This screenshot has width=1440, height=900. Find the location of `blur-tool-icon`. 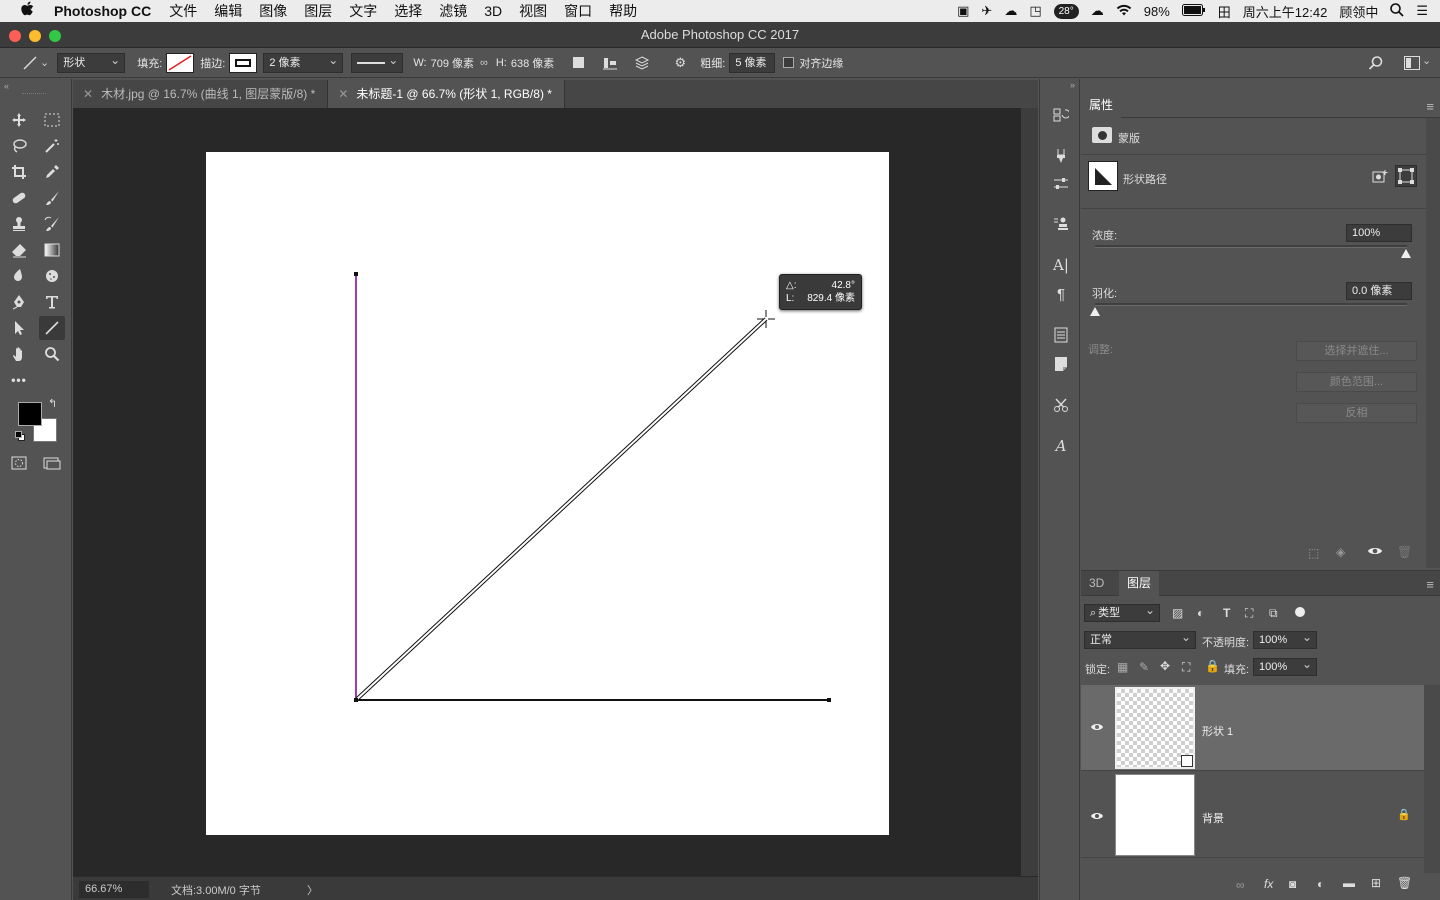

blur-tool-icon is located at coordinates (19, 276).